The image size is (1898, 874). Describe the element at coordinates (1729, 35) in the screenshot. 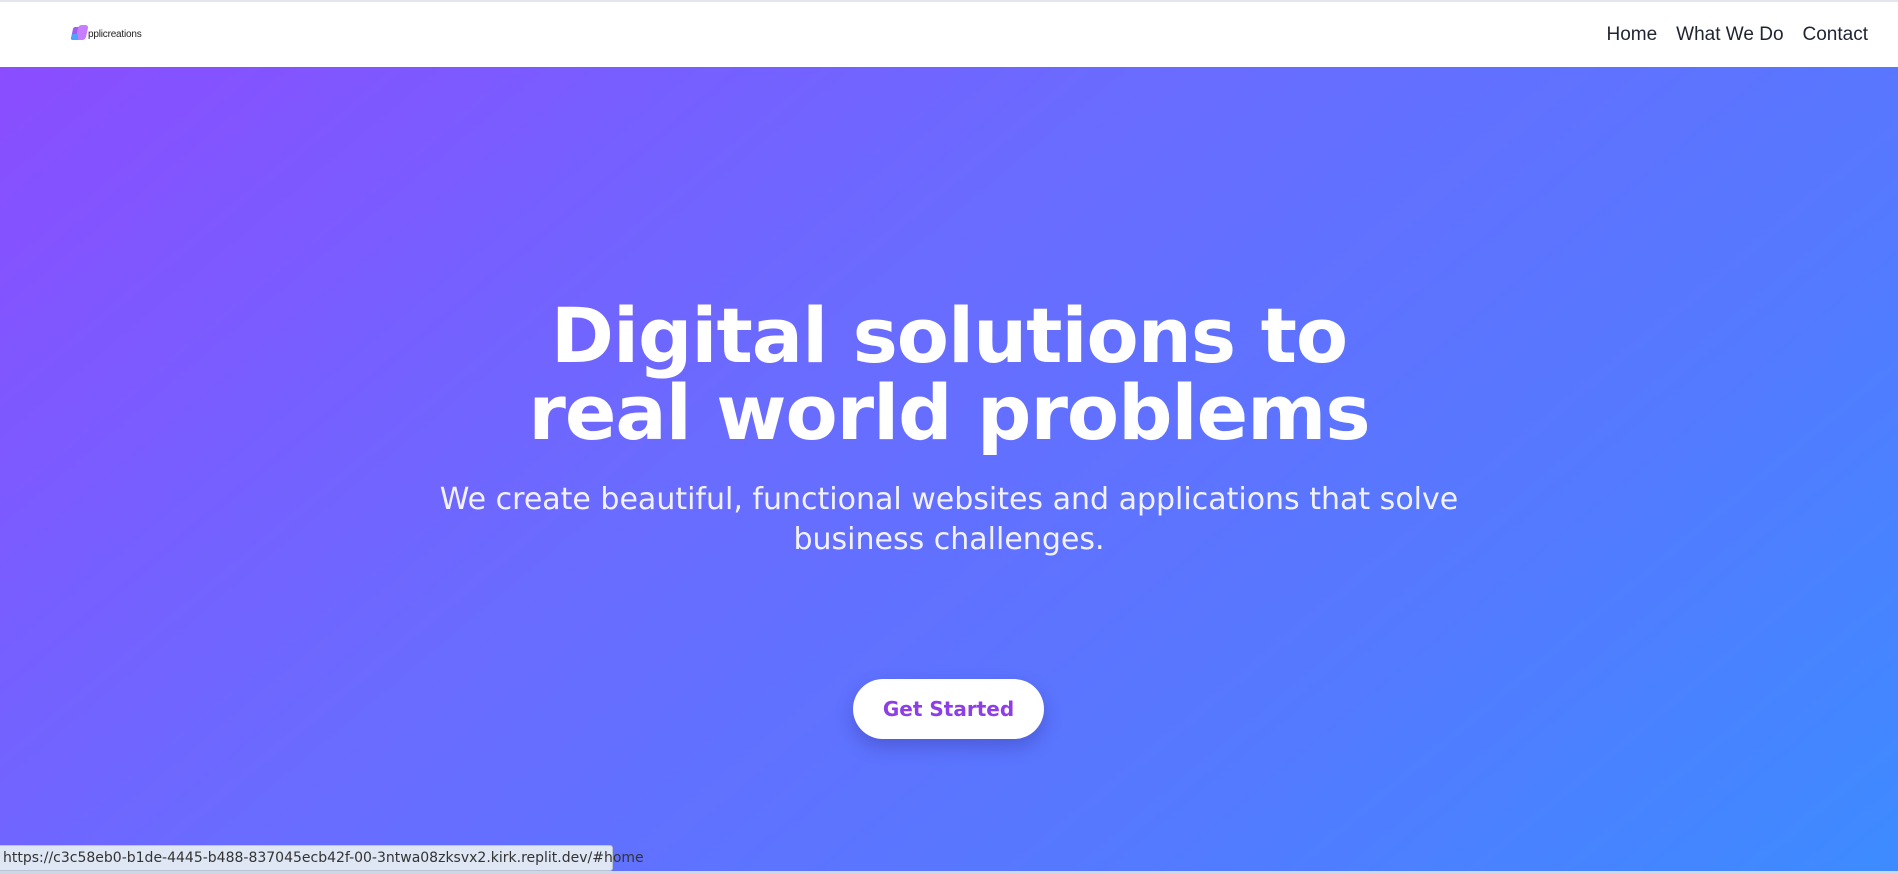

I see `nav-link-what-we-do: What We Do` at that location.